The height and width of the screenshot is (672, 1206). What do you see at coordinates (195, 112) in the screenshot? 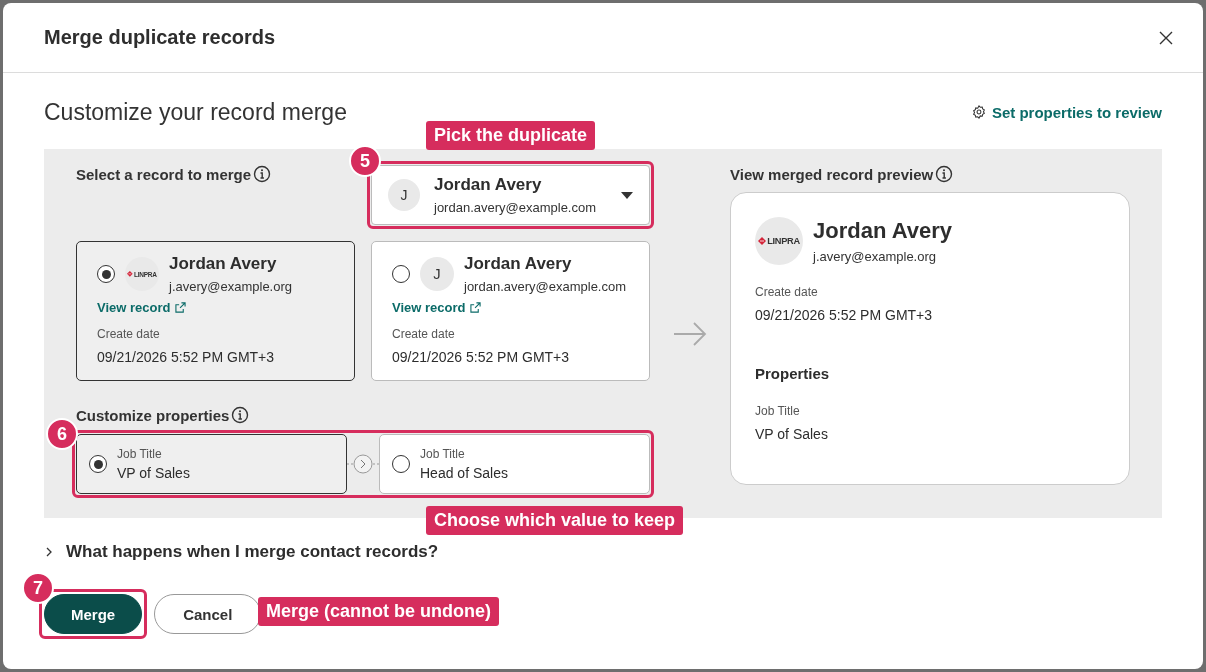
I see `section-heading: Customize your record merge` at bounding box center [195, 112].